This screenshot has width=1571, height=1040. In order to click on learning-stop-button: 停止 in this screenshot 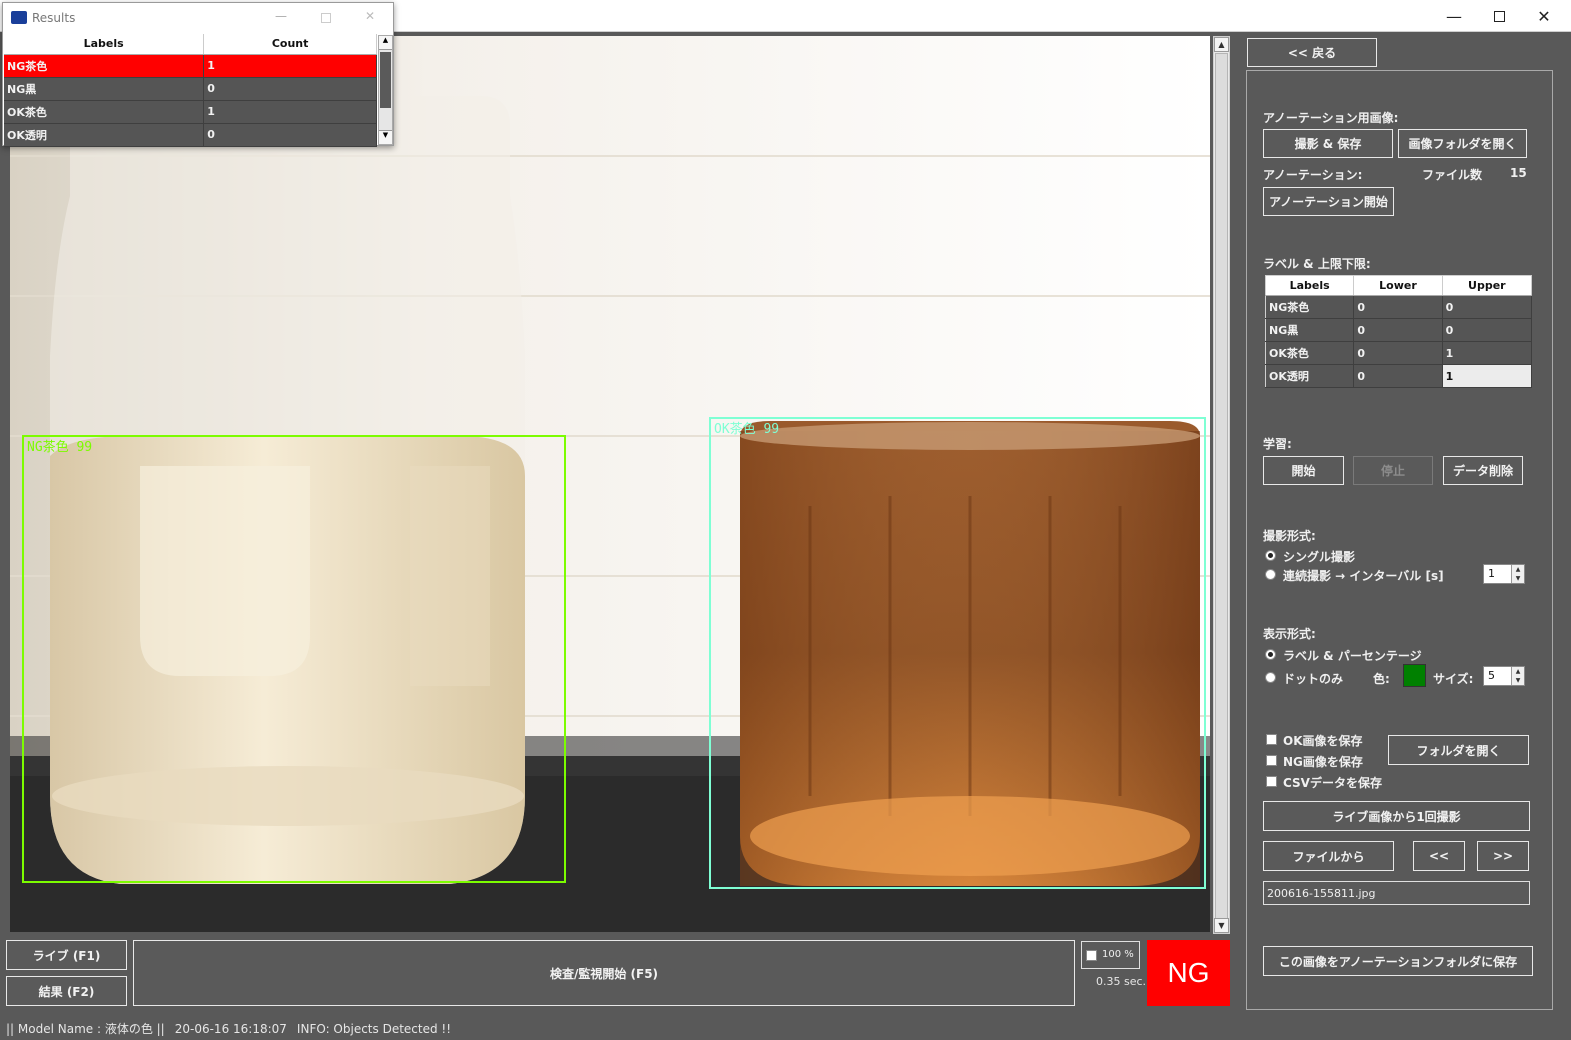, I will do `click(1393, 470)`.